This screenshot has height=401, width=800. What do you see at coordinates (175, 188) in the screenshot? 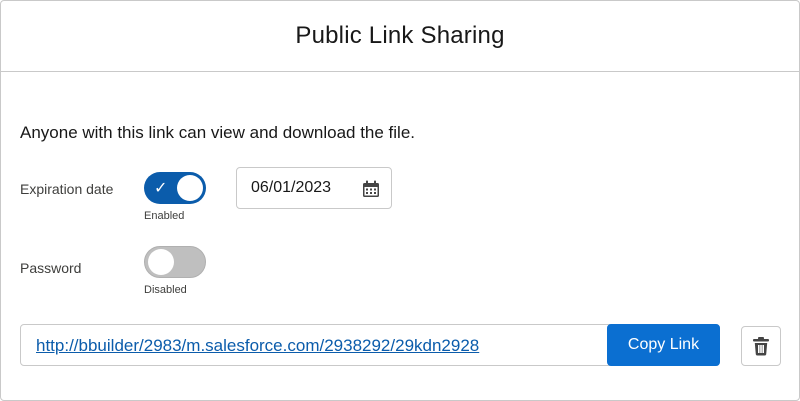
I see `expiration-date-toggle: ✓` at bounding box center [175, 188].